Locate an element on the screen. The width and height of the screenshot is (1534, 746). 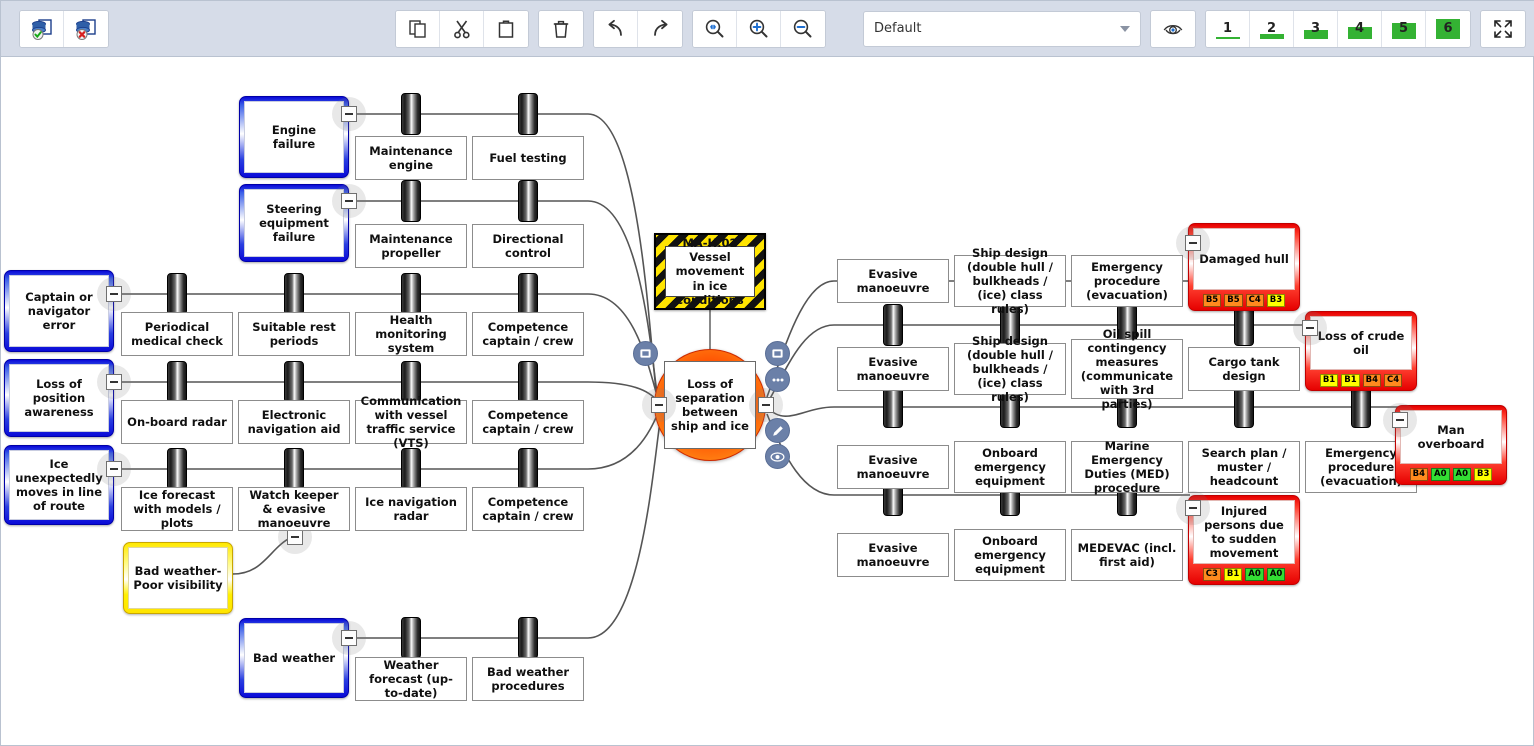
zoom-in-button is located at coordinates (759, 28).